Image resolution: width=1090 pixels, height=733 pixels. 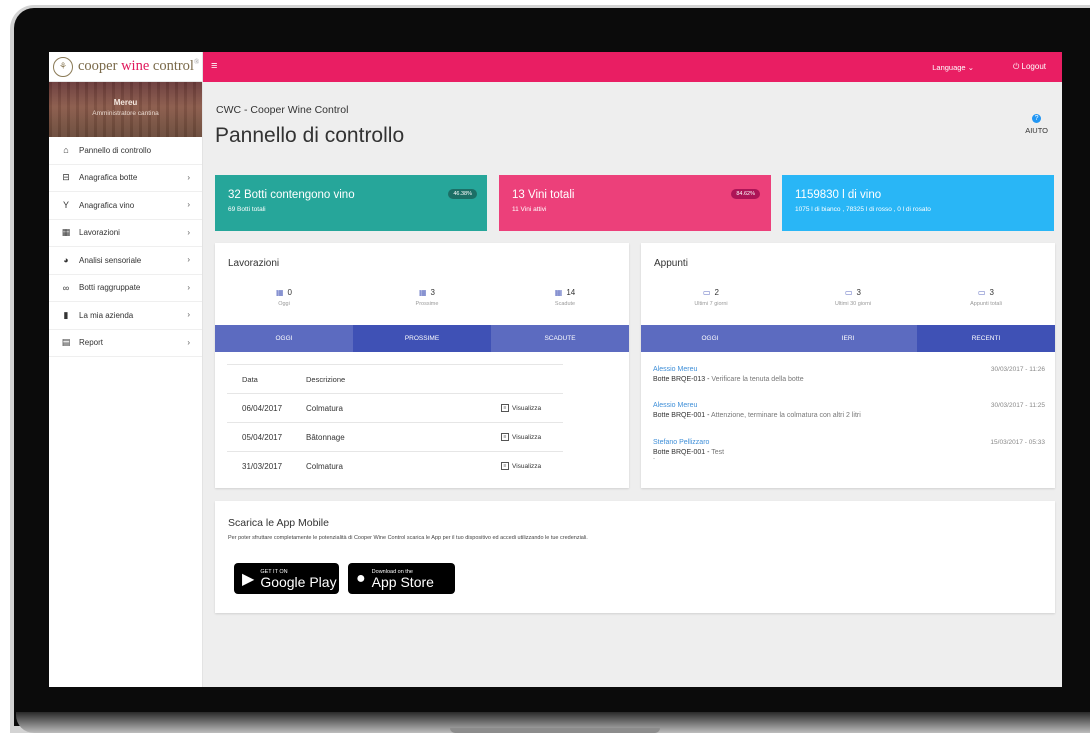 I want to click on top-bar: ≡ Language ⌄ ⏻ Logout, so click(x=632, y=67).